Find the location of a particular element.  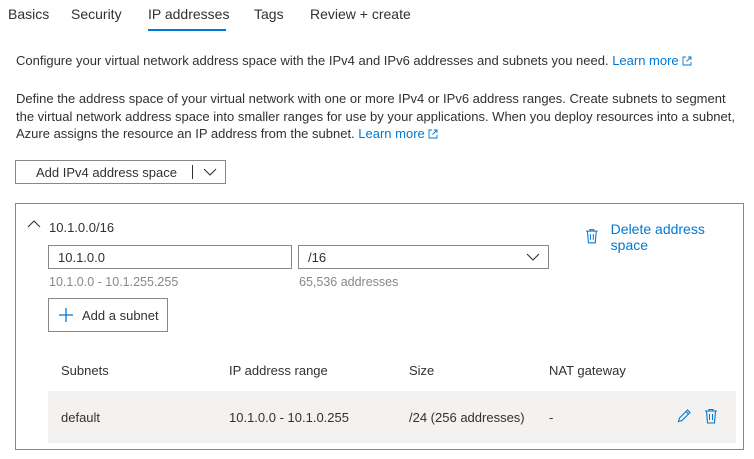

address-input: 10.1.0.0 is located at coordinates (170, 257).